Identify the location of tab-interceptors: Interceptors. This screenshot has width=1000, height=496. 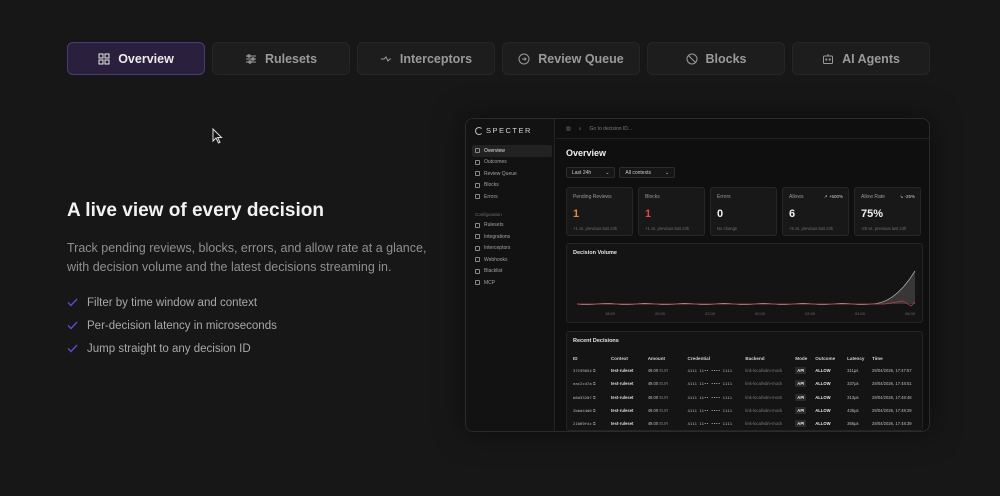
(426, 58).